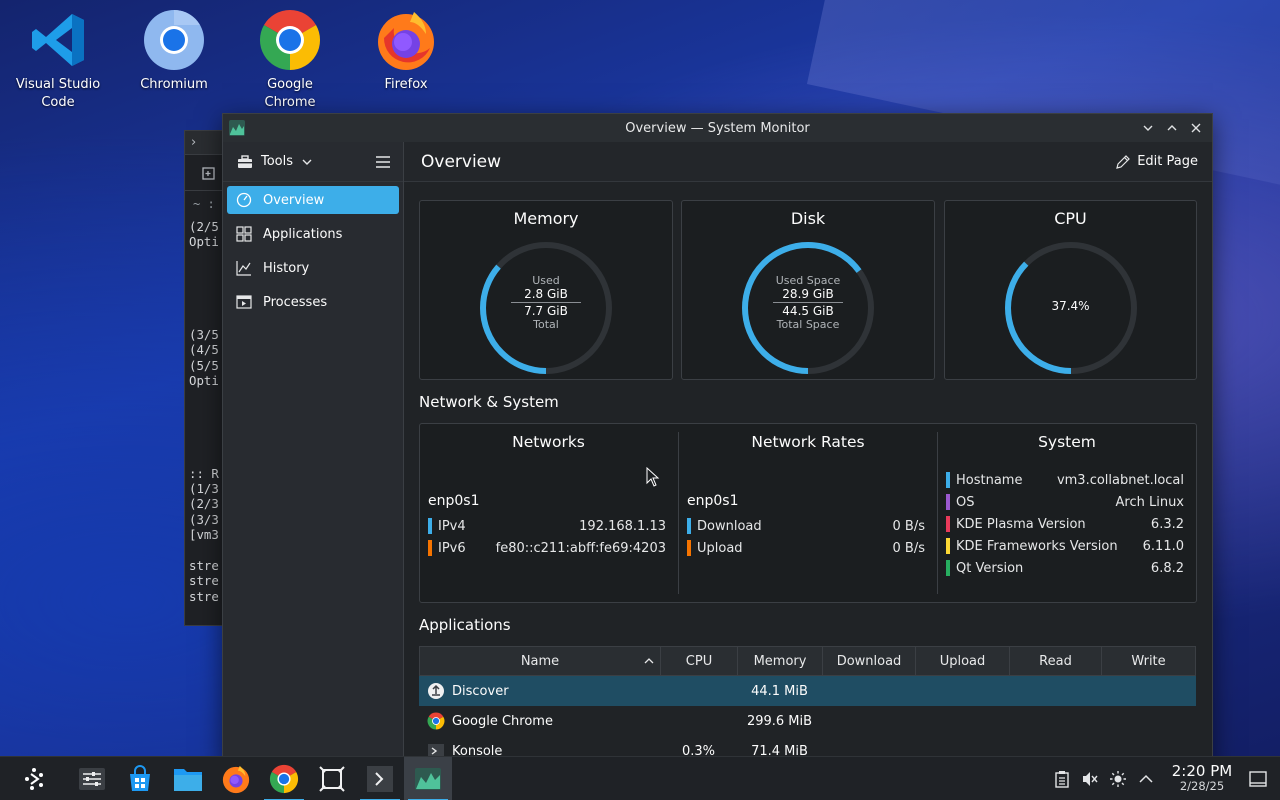 This screenshot has height=800, width=1280. What do you see at coordinates (1067, 442) in the screenshot?
I see `system-title: System` at bounding box center [1067, 442].